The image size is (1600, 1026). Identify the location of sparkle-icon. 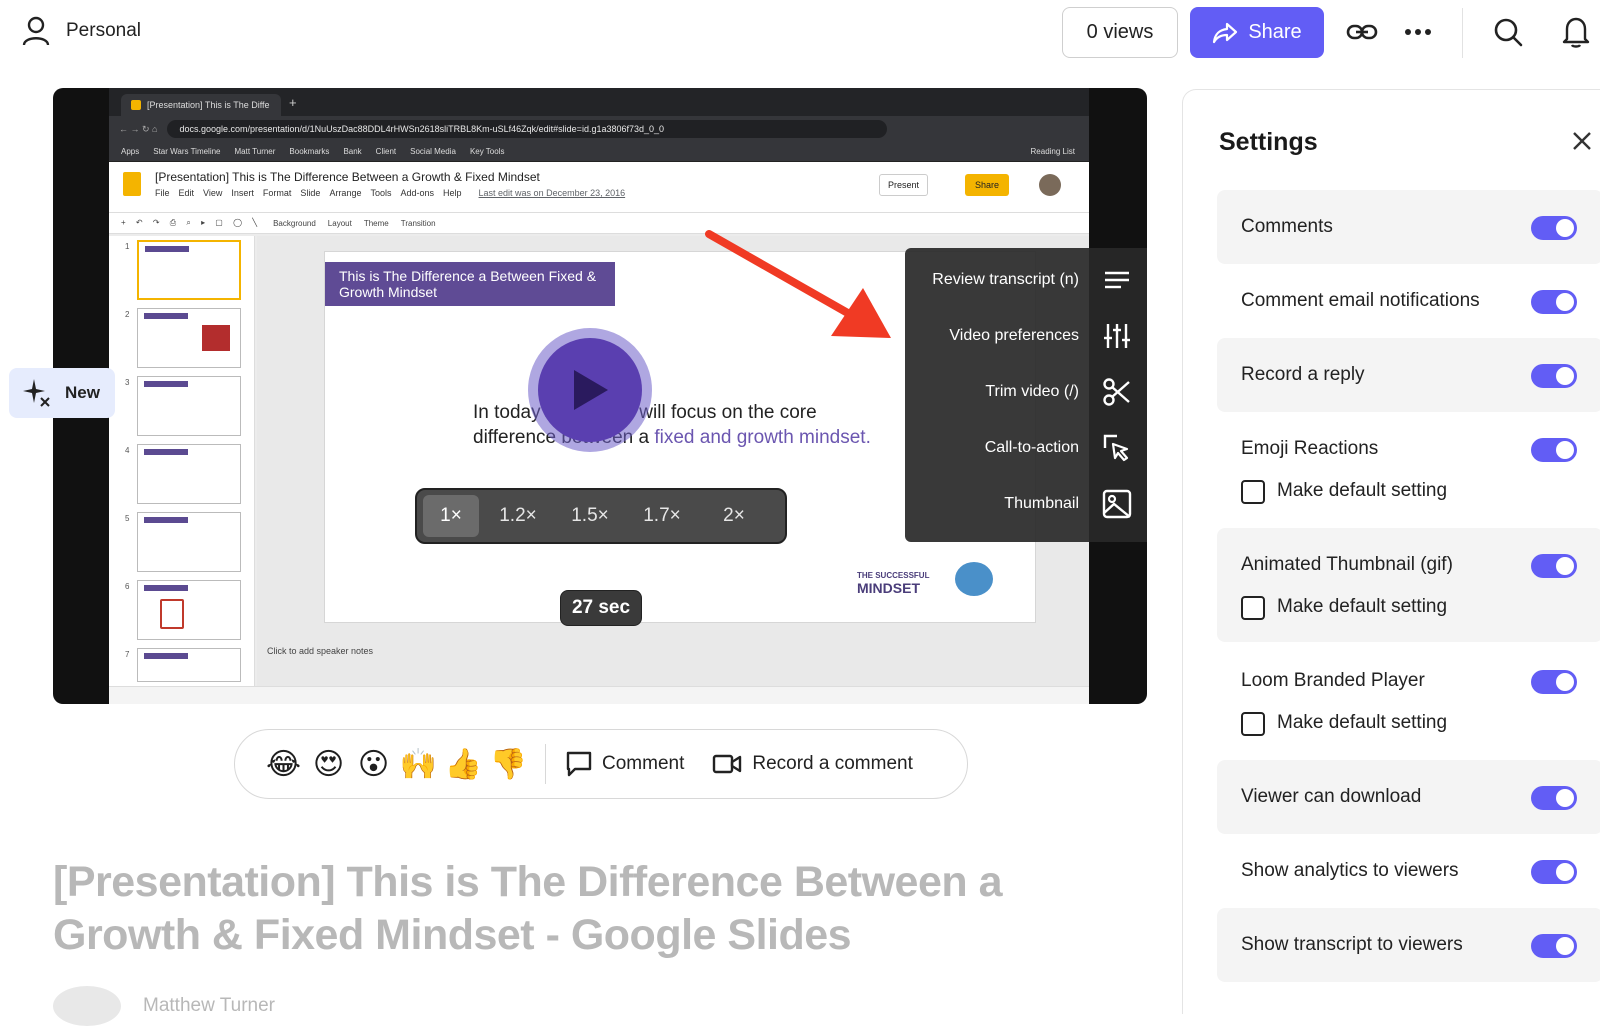
(36, 393).